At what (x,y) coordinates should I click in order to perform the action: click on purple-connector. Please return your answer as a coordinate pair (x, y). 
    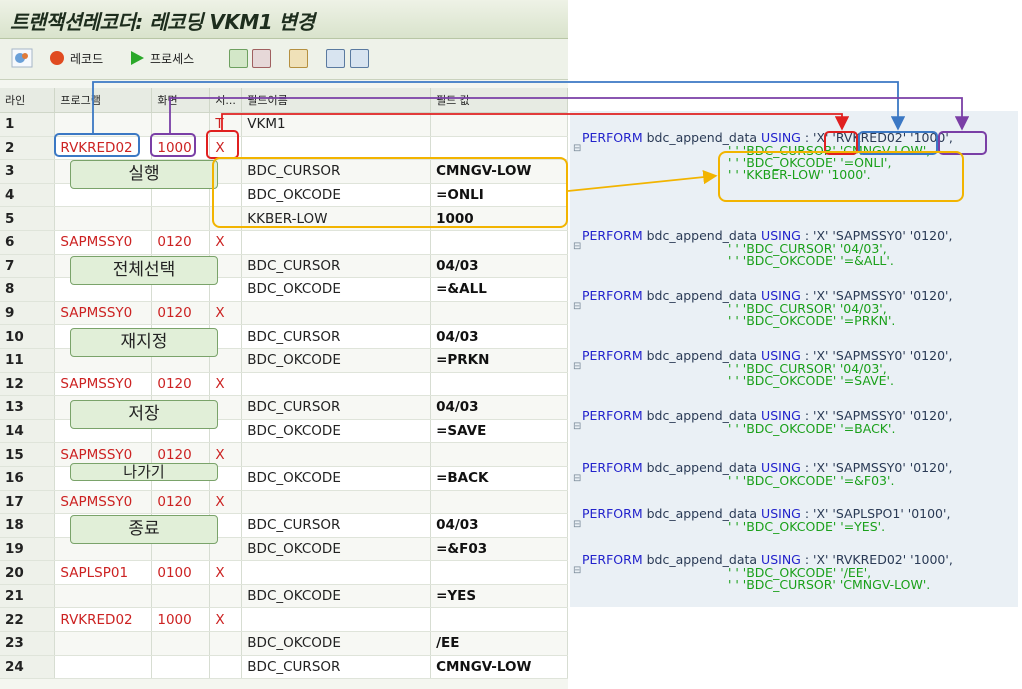
    Looking at the image, I should click on (569, 115).